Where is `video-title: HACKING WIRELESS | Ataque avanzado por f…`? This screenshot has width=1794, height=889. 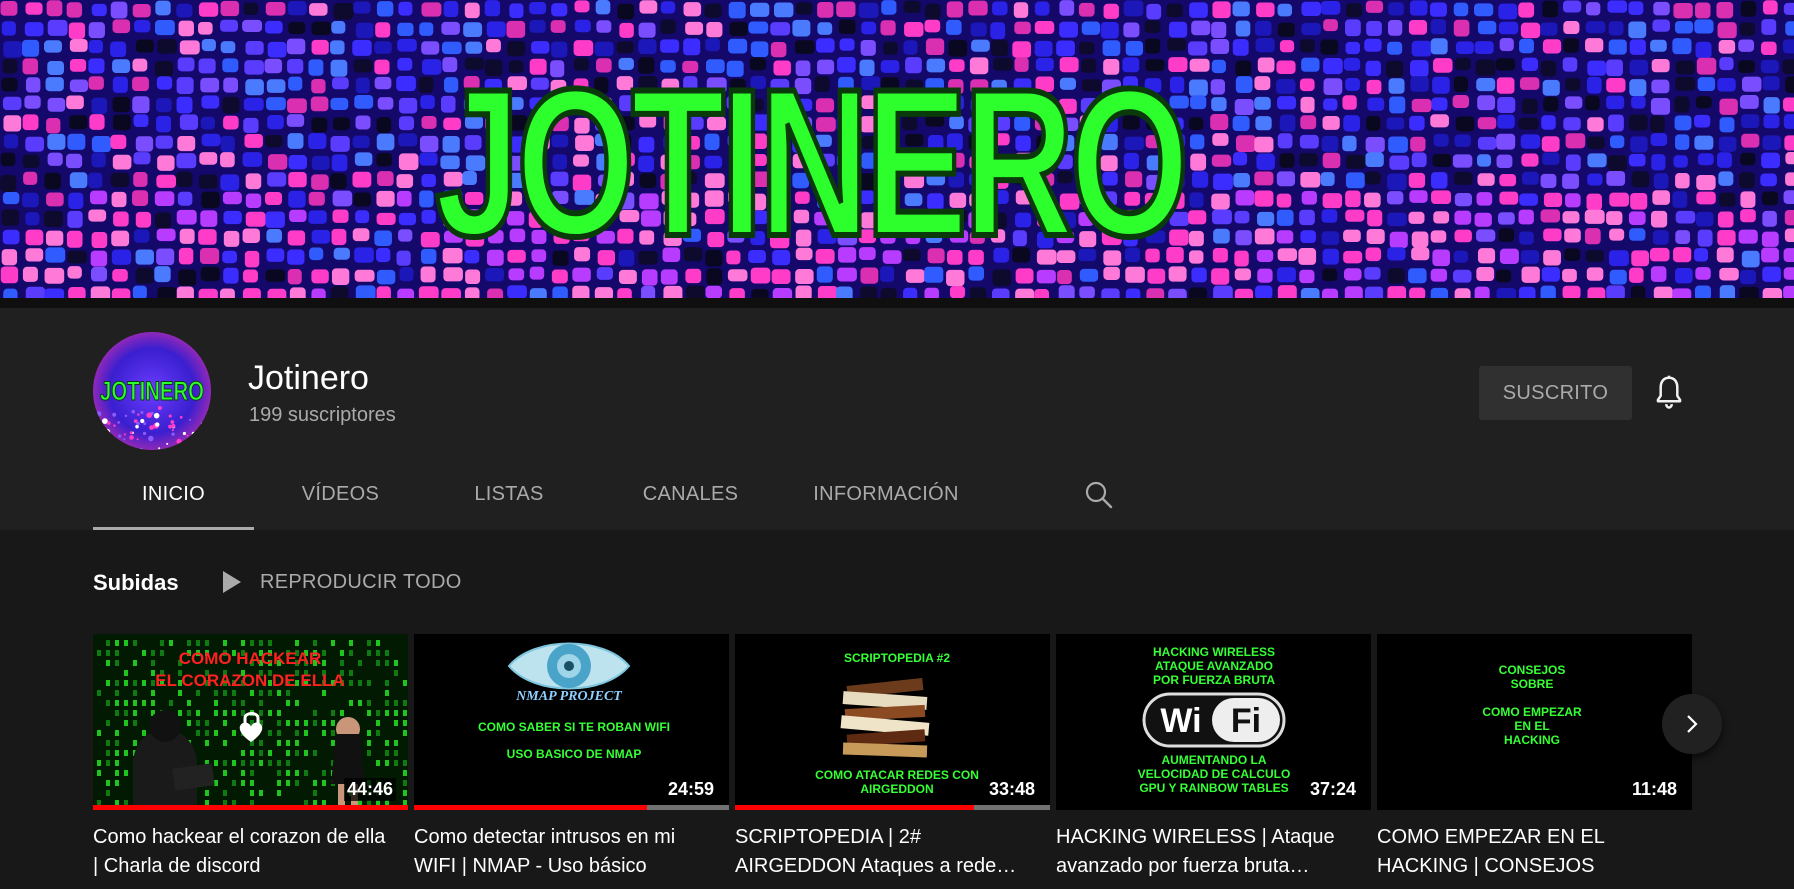 video-title: HACKING WIRELESS | Ataque avanzado por f… is located at coordinates (1206, 852).